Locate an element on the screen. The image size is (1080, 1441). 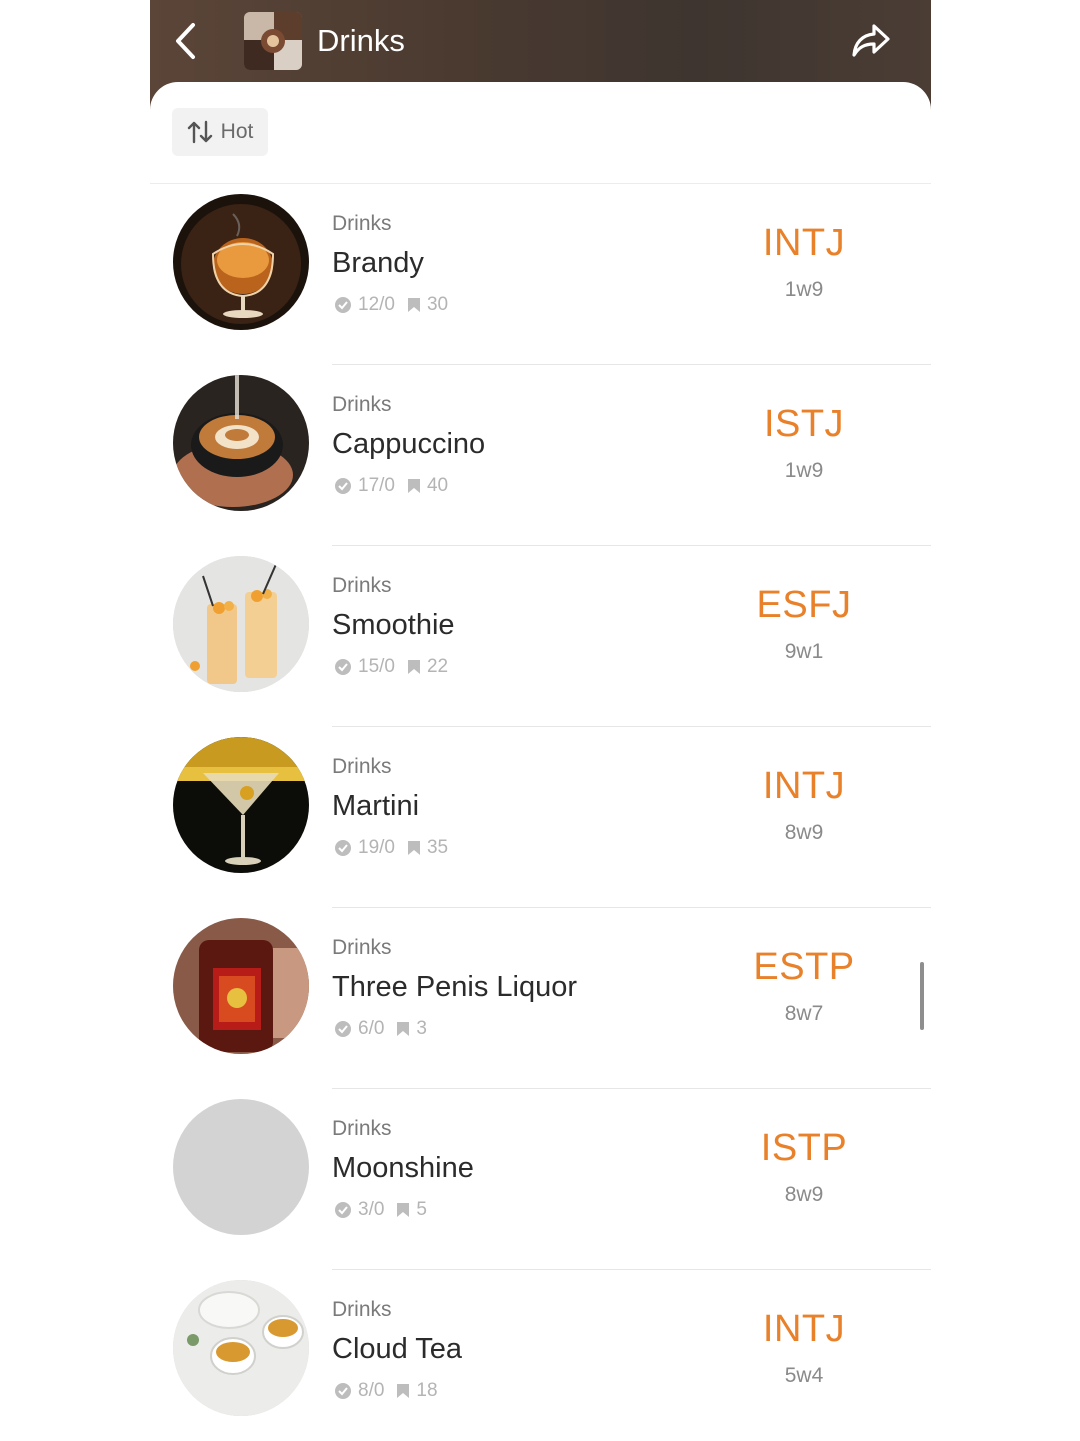
bookmark-count: 18 is located at coordinates (427, 1390).